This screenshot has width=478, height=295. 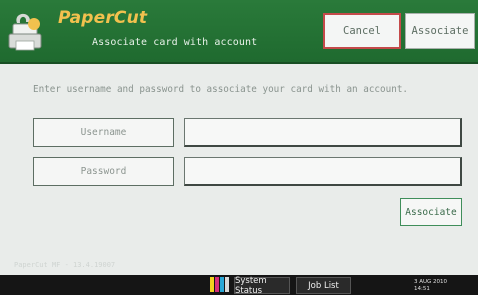 What do you see at coordinates (323, 285) in the screenshot?
I see `job-list-button: Job List` at bounding box center [323, 285].